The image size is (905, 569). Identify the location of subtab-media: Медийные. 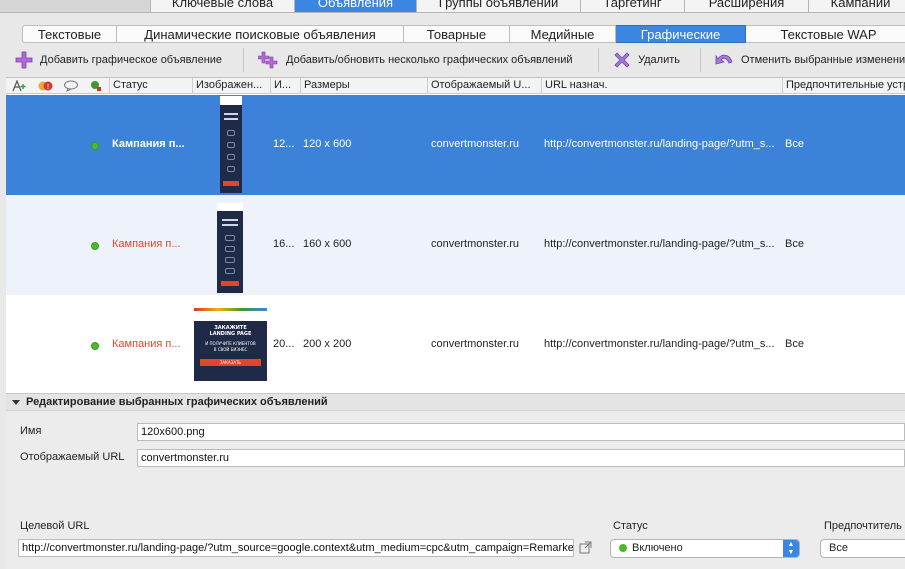
(563, 34).